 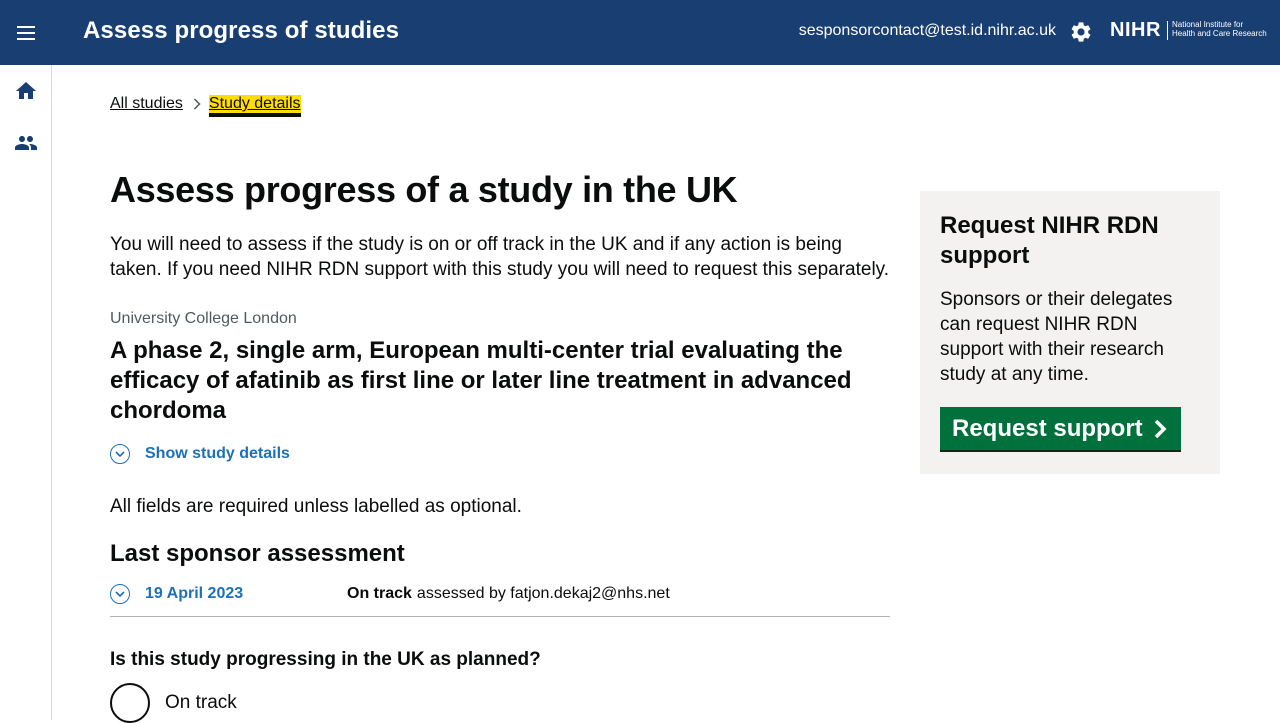 What do you see at coordinates (500, 454) in the screenshot?
I see `show-study-details-toggle: Show study details` at bounding box center [500, 454].